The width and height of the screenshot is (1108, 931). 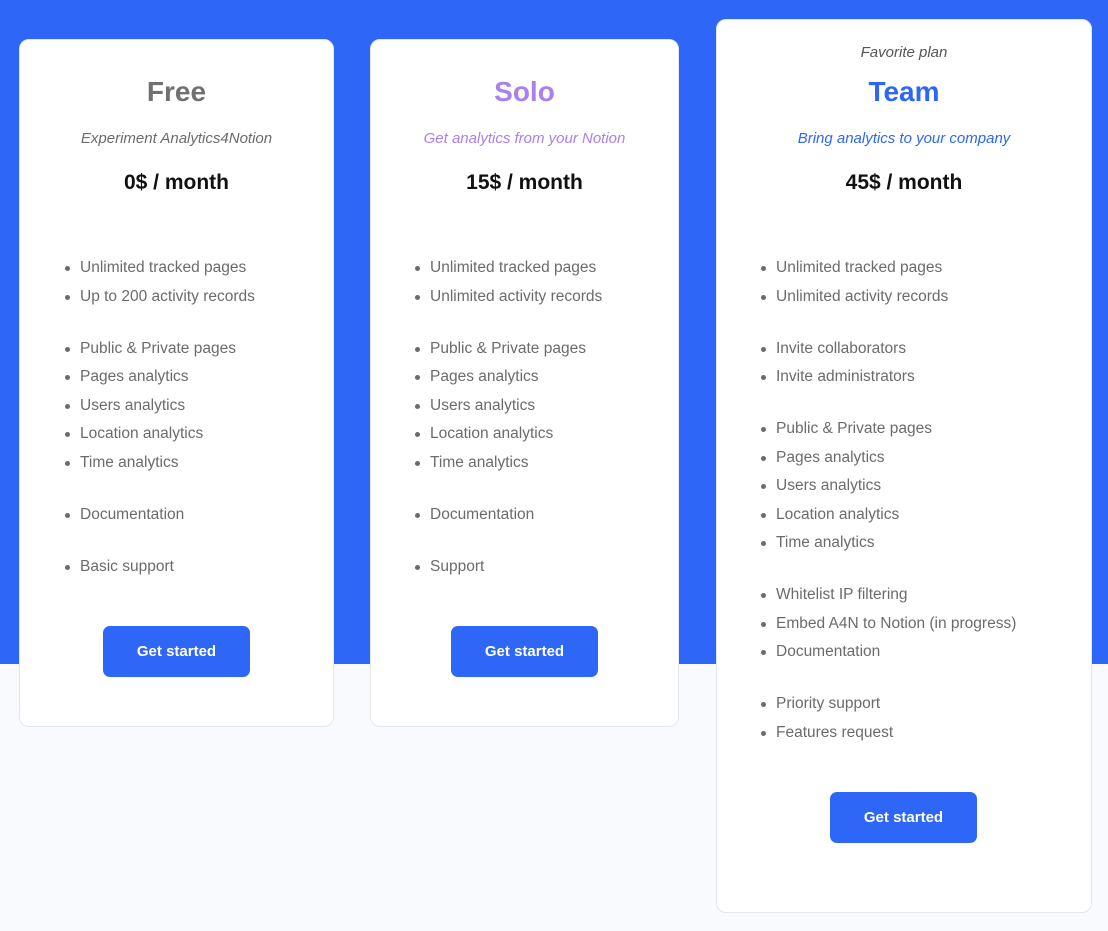 What do you see at coordinates (904, 138) in the screenshot?
I see `plan-tagline: Bring analytics to your company` at bounding box center [904, 138].